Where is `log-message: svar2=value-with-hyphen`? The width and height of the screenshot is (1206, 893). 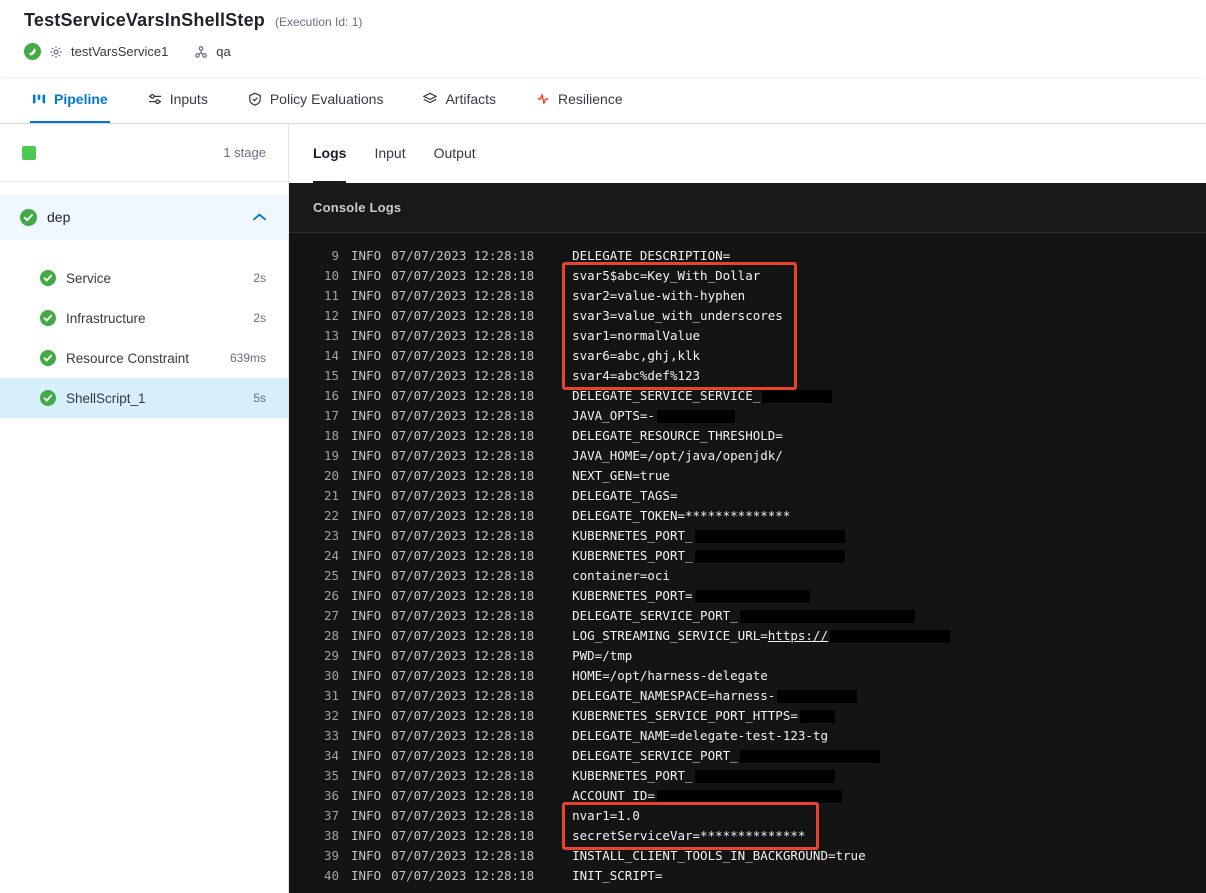 log-message: svar2=value-with-hyphen is located at coordinates (659, 295).